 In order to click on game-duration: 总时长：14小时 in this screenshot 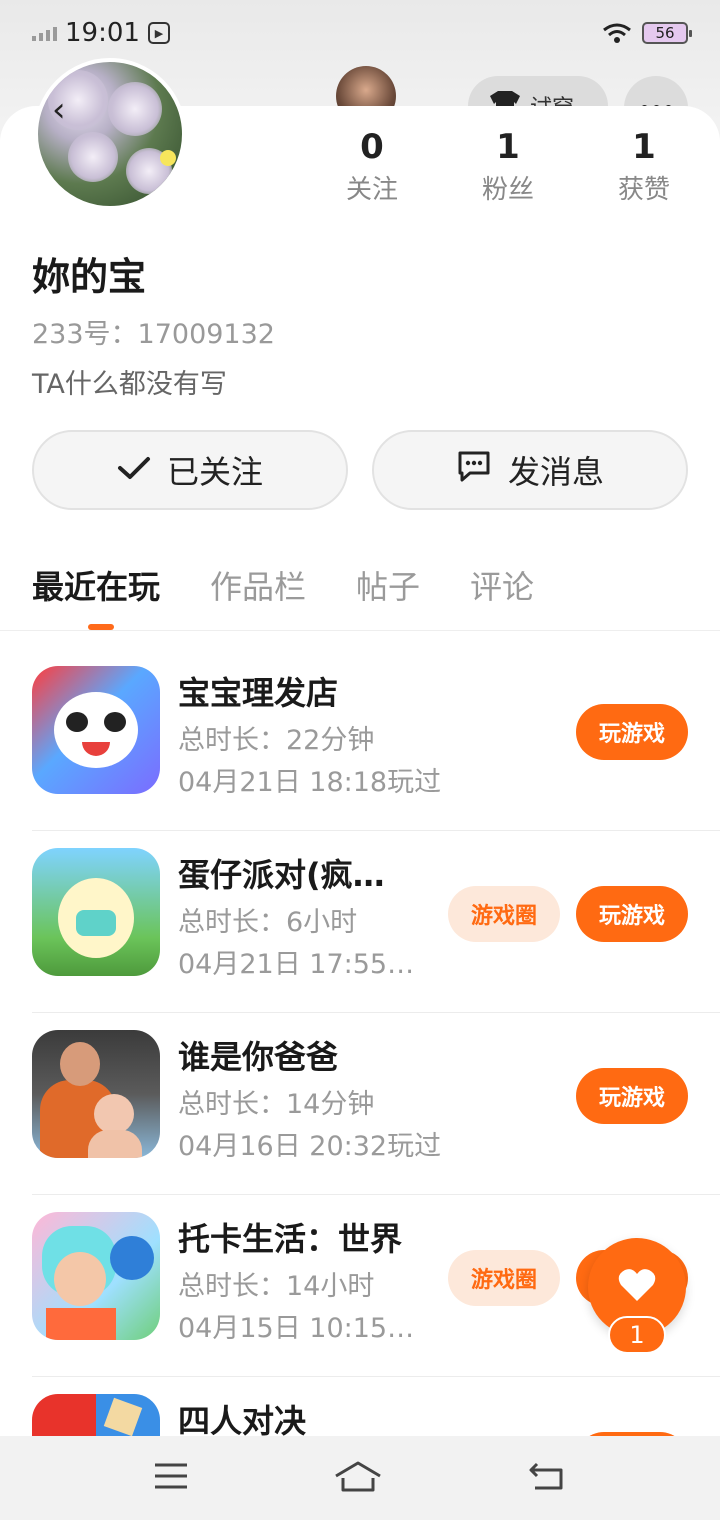, I will do `click(276, 1286)`.